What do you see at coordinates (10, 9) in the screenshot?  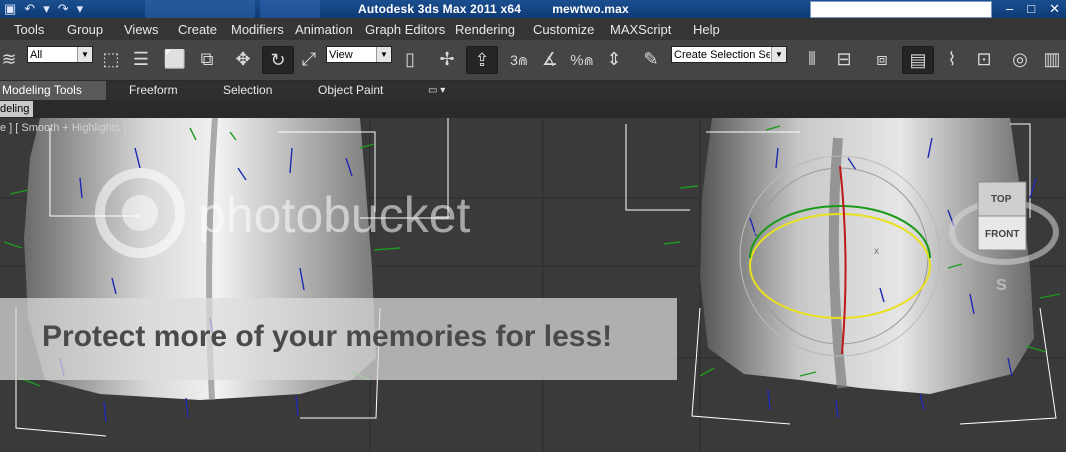 I see `save-icon: ▣` at bounding box center [10, 9].